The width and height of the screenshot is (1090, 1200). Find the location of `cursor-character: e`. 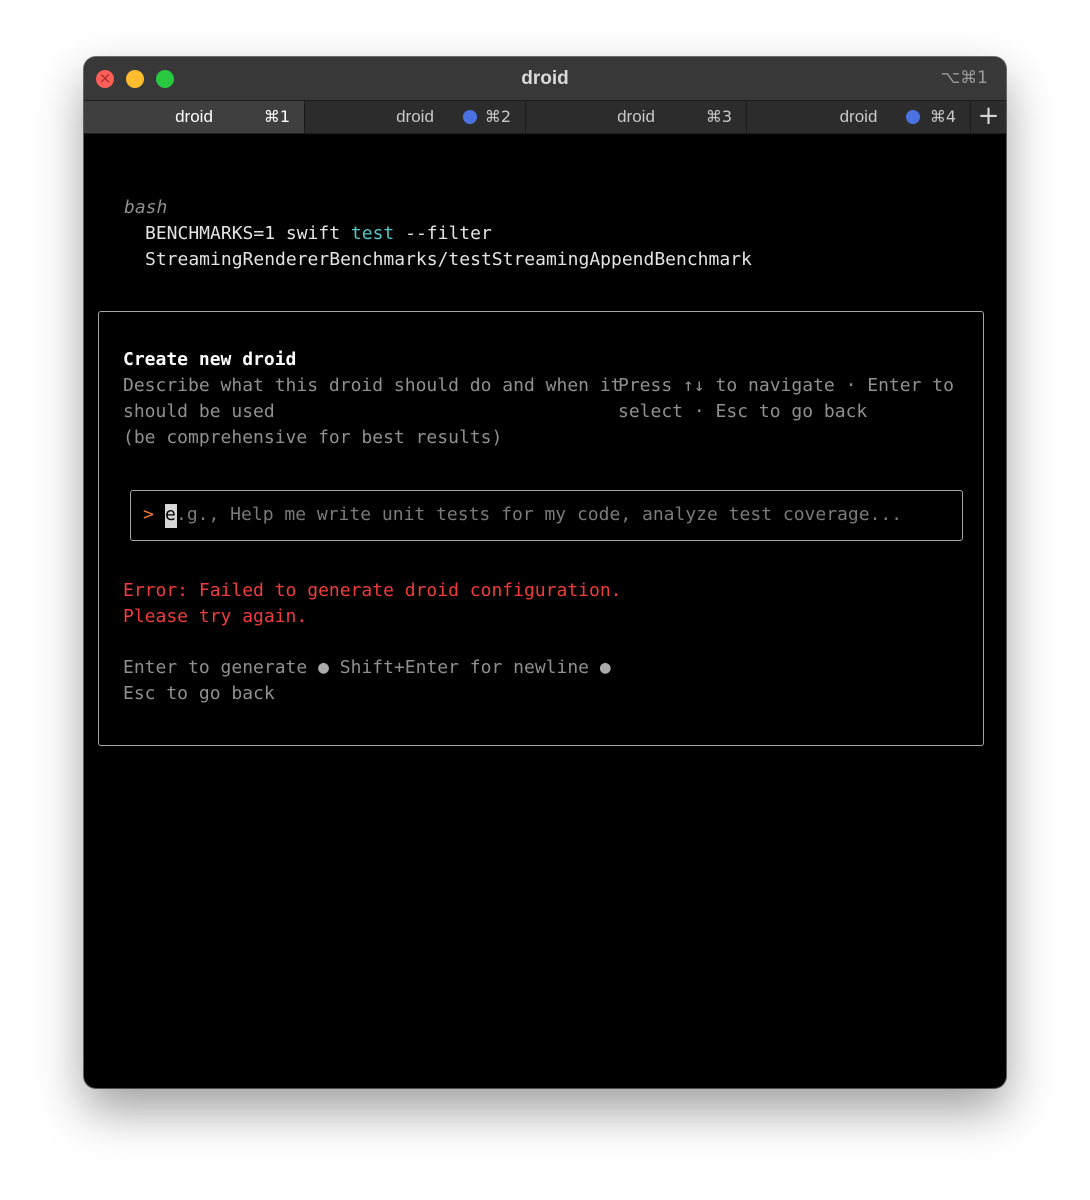

cursor-character: e is located at coordinates (170, 514).